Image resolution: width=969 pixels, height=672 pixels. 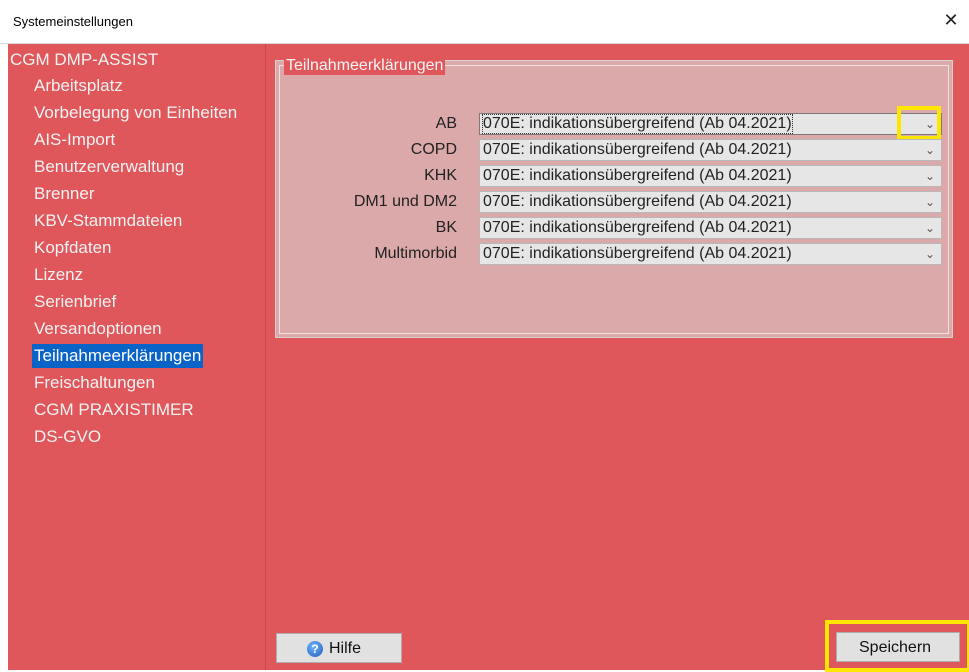 I want to click on save-button-label: Speichern, so click(x=895, y=647).